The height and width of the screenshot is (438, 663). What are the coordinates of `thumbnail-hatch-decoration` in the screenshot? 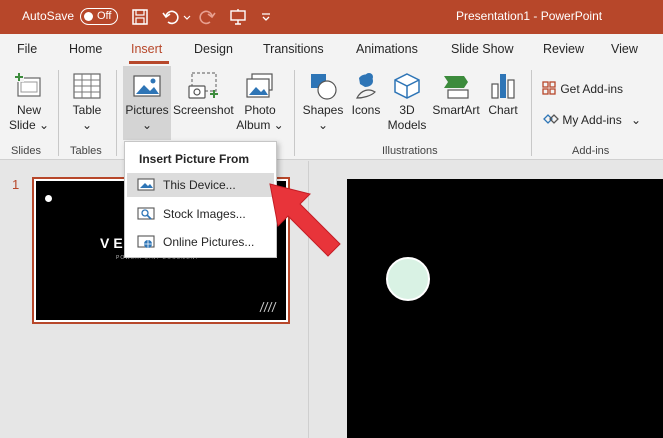 It's located at (268, 307).